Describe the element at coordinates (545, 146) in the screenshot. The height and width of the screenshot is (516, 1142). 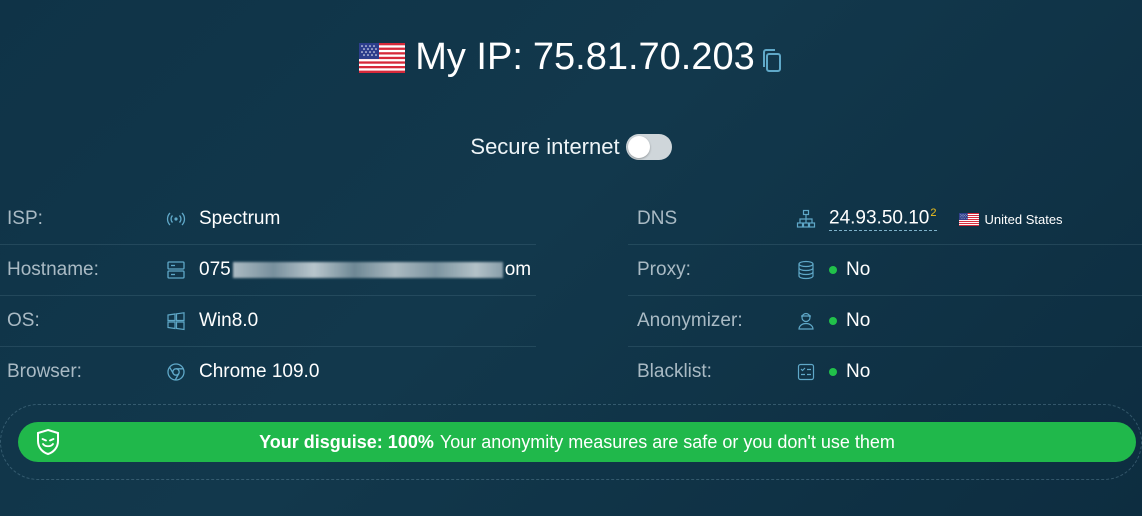
I see `secure-internet-label: Secure internet` at that location.